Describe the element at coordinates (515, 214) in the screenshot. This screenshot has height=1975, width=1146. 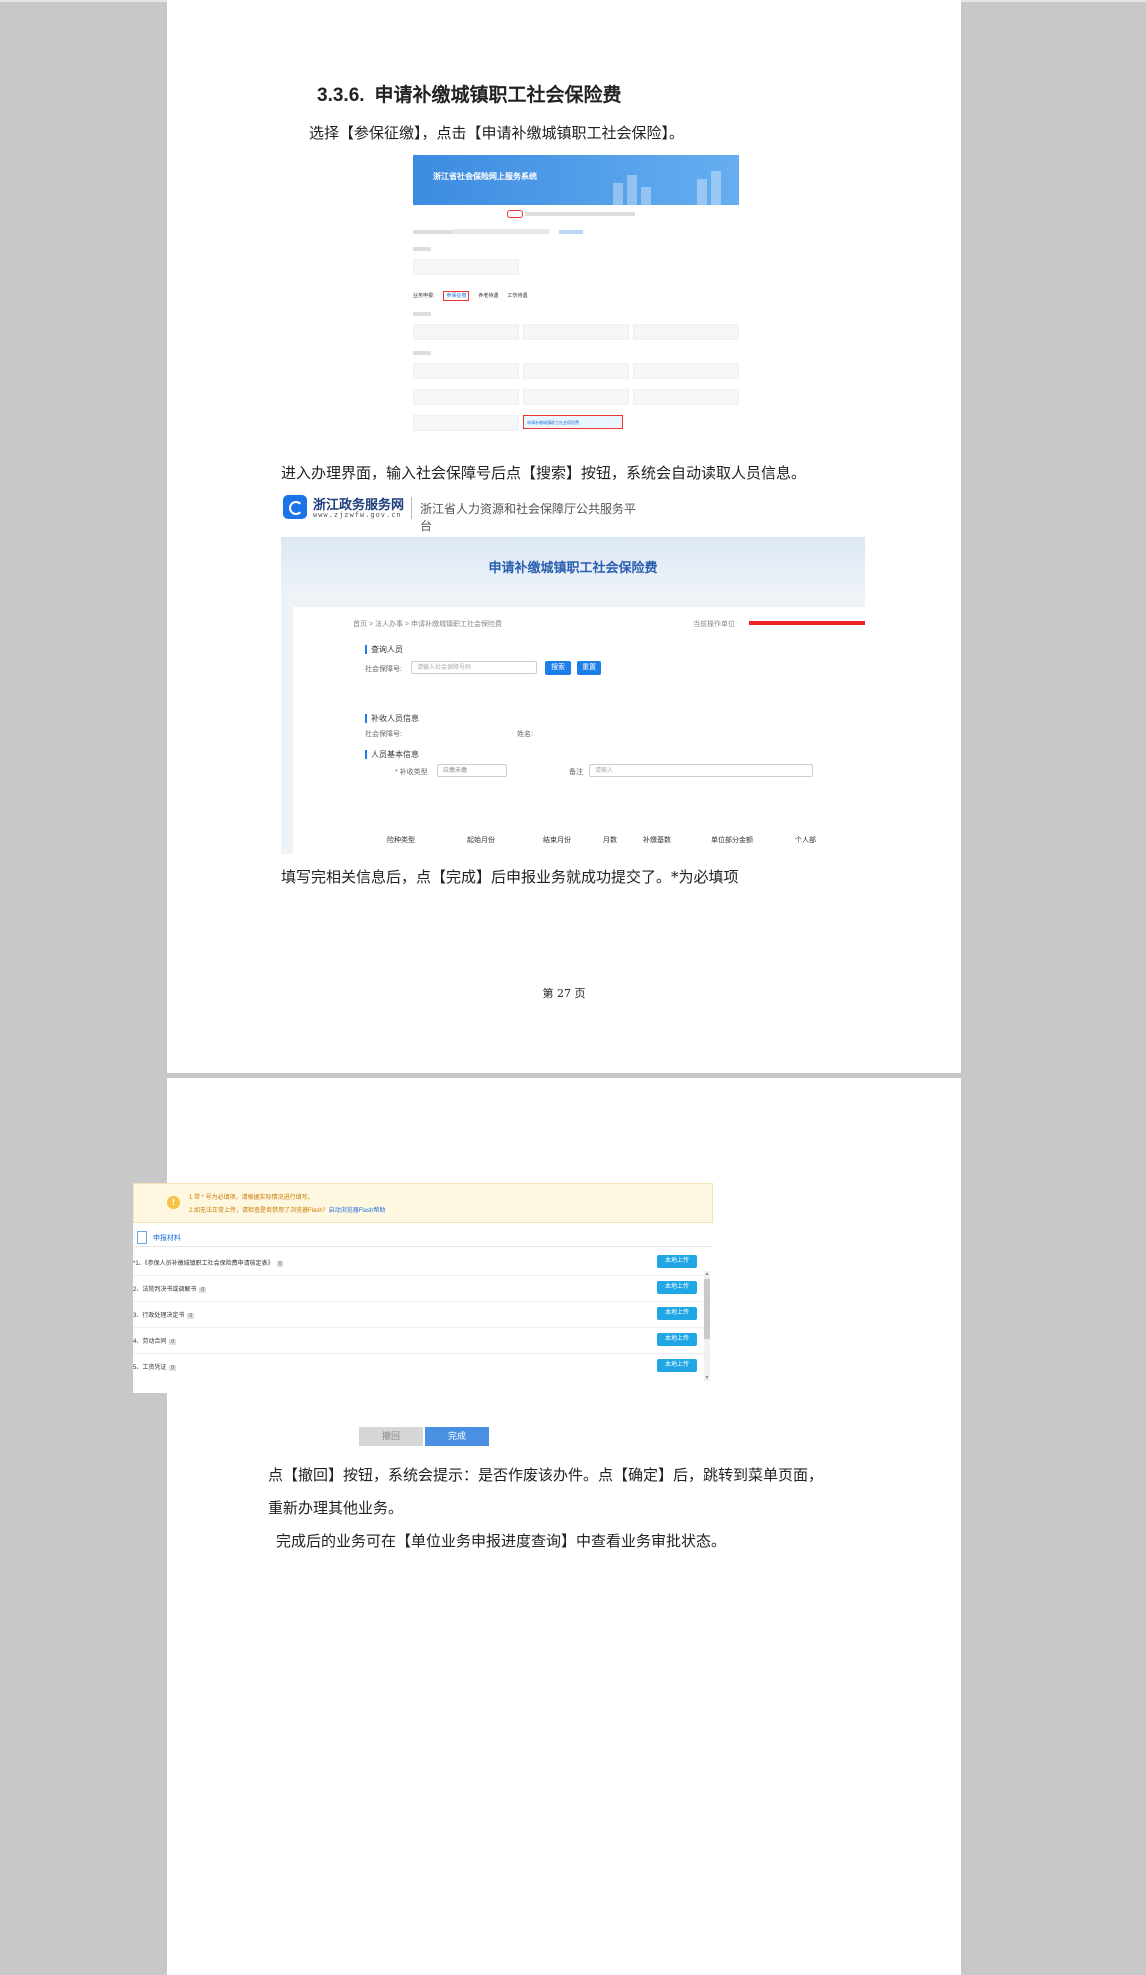
I see `notice-tag` at that location.